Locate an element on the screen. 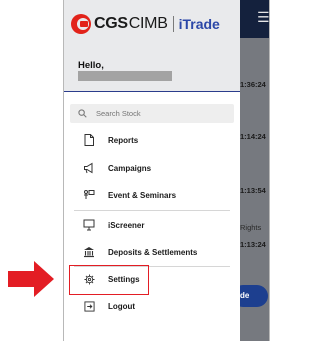 The height and width of the screenshot is (341, 320). menu-item-event-seminars: Event & Seminars is located at coordinates (152, 195).